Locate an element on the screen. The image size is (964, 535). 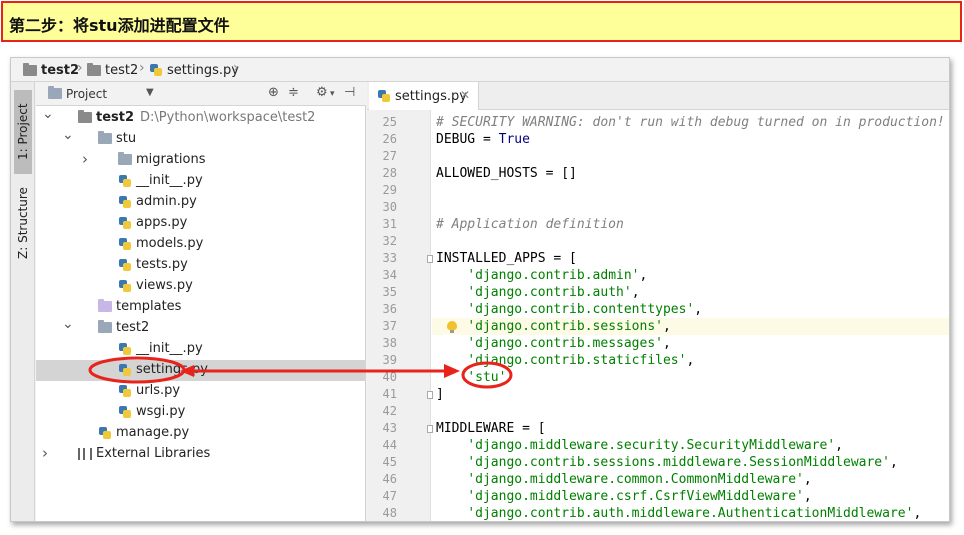
code-line: # Application definition is located at coordinates (690, 224).